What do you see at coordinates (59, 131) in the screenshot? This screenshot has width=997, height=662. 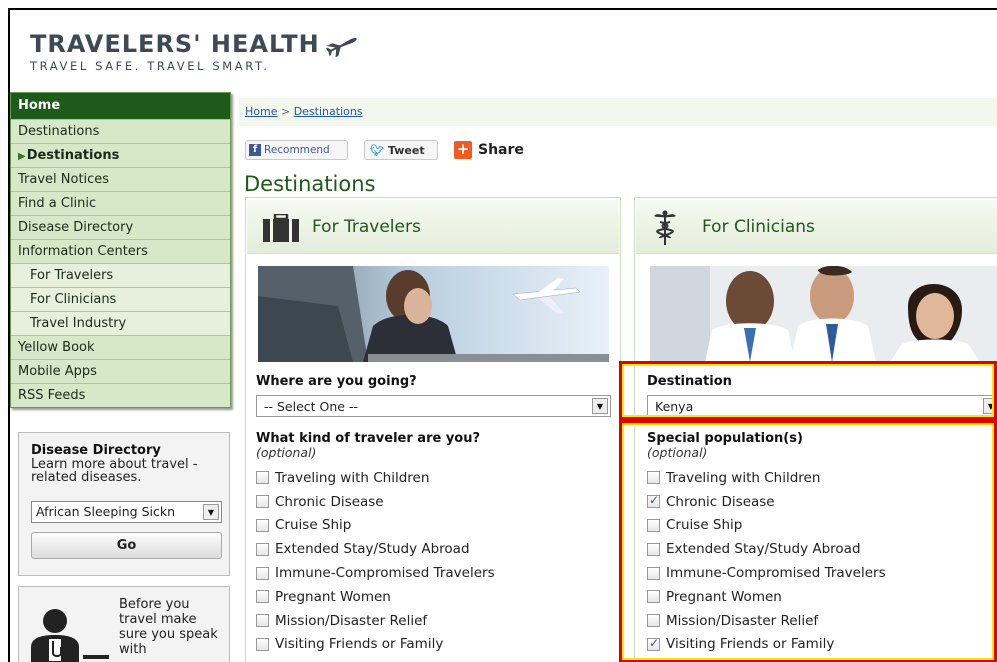 I see `sidebar-item-label: Destinations` at bounding box center [59, 131].